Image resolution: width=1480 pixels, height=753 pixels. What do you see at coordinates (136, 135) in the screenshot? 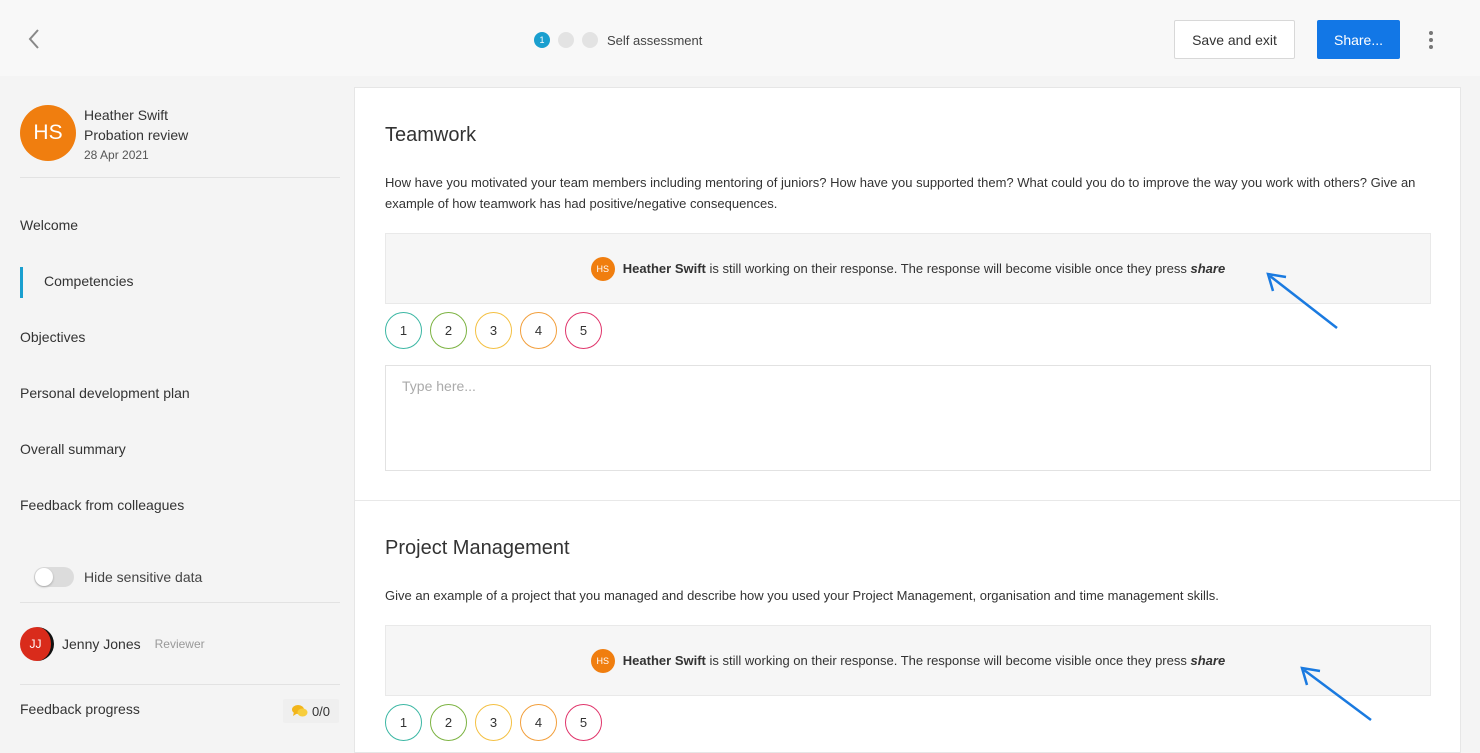
I see `review-type: Probation review` at bounding box center [136, 135].